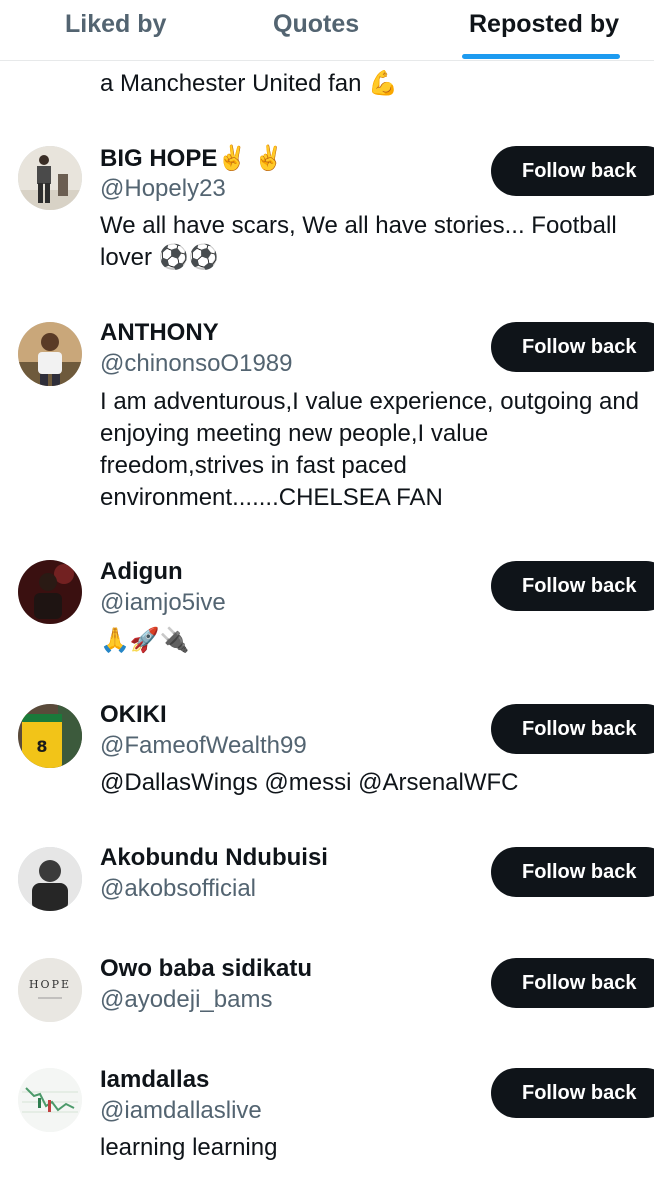  What do you see at coordinates (203, 746) in the screenshot?
I see `user-handle: @FameofWealth99` at bounding box center [203, 746].